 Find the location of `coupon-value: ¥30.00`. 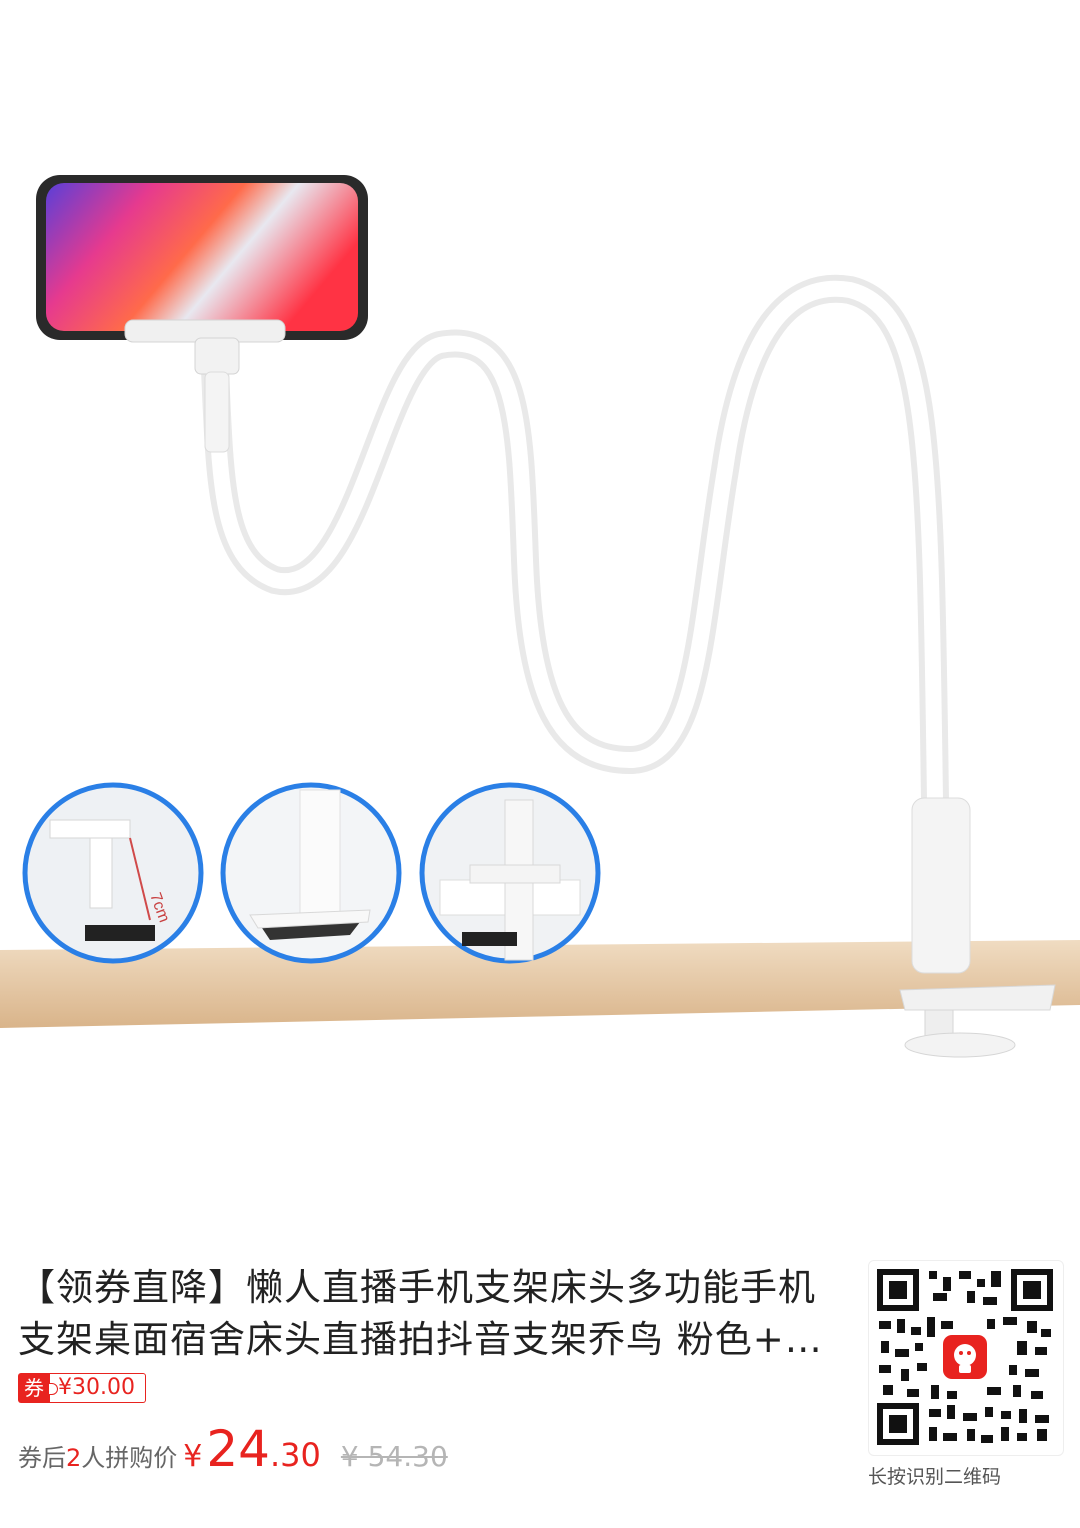

coupon-value: ¥30.00 is located at coordinates (97, 1388).